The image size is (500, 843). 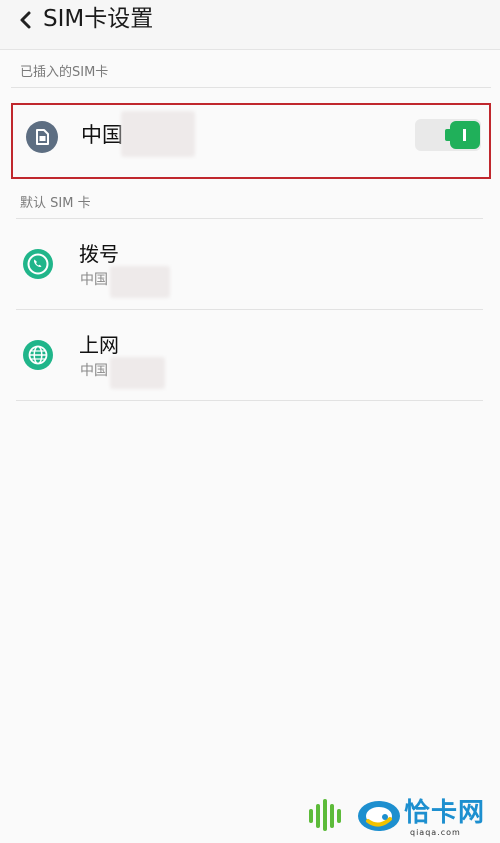 I want to click on inserted-sim-section-label: 已插入的SIM卡, so click(x=64, y=72).